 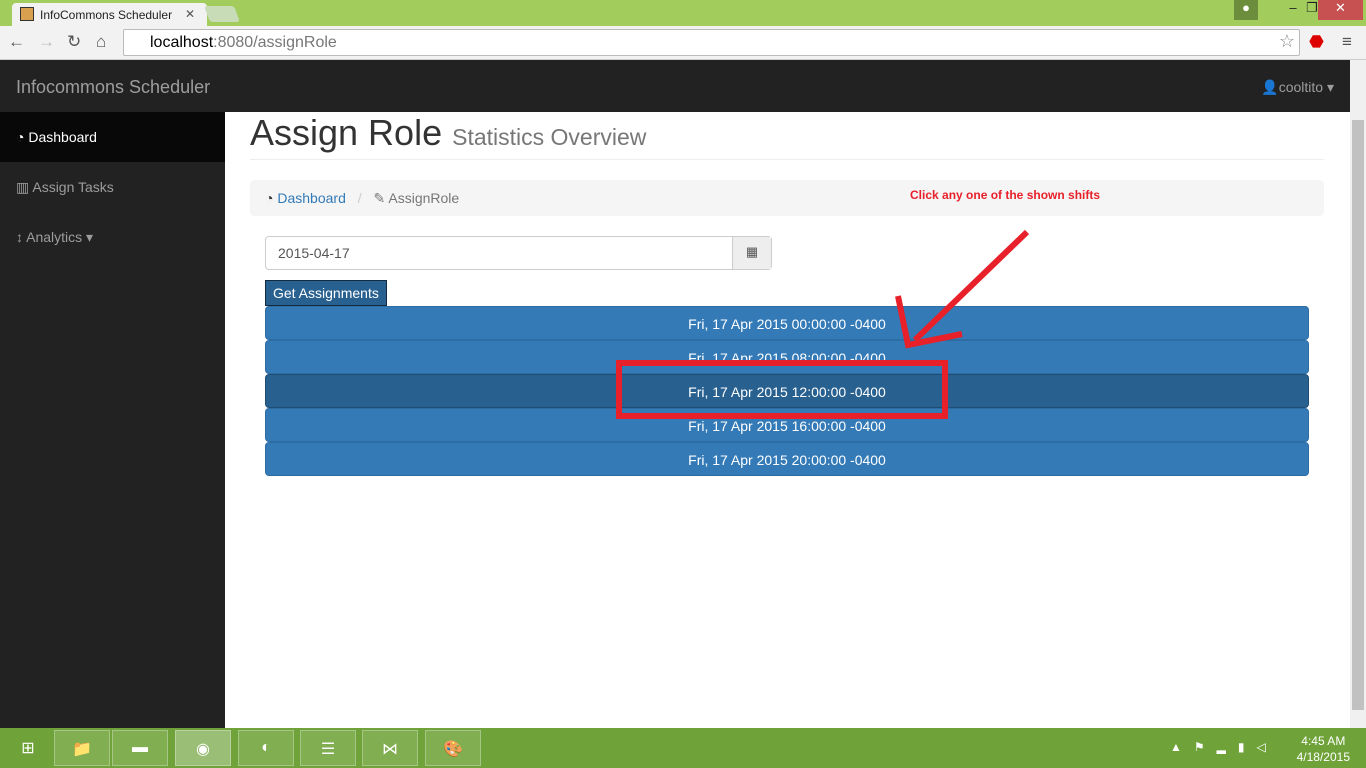 What do you see at coordinates (140, 748) in the screenshot?
I see `cmd-icon: ▬` at bounding box center [140, 748].